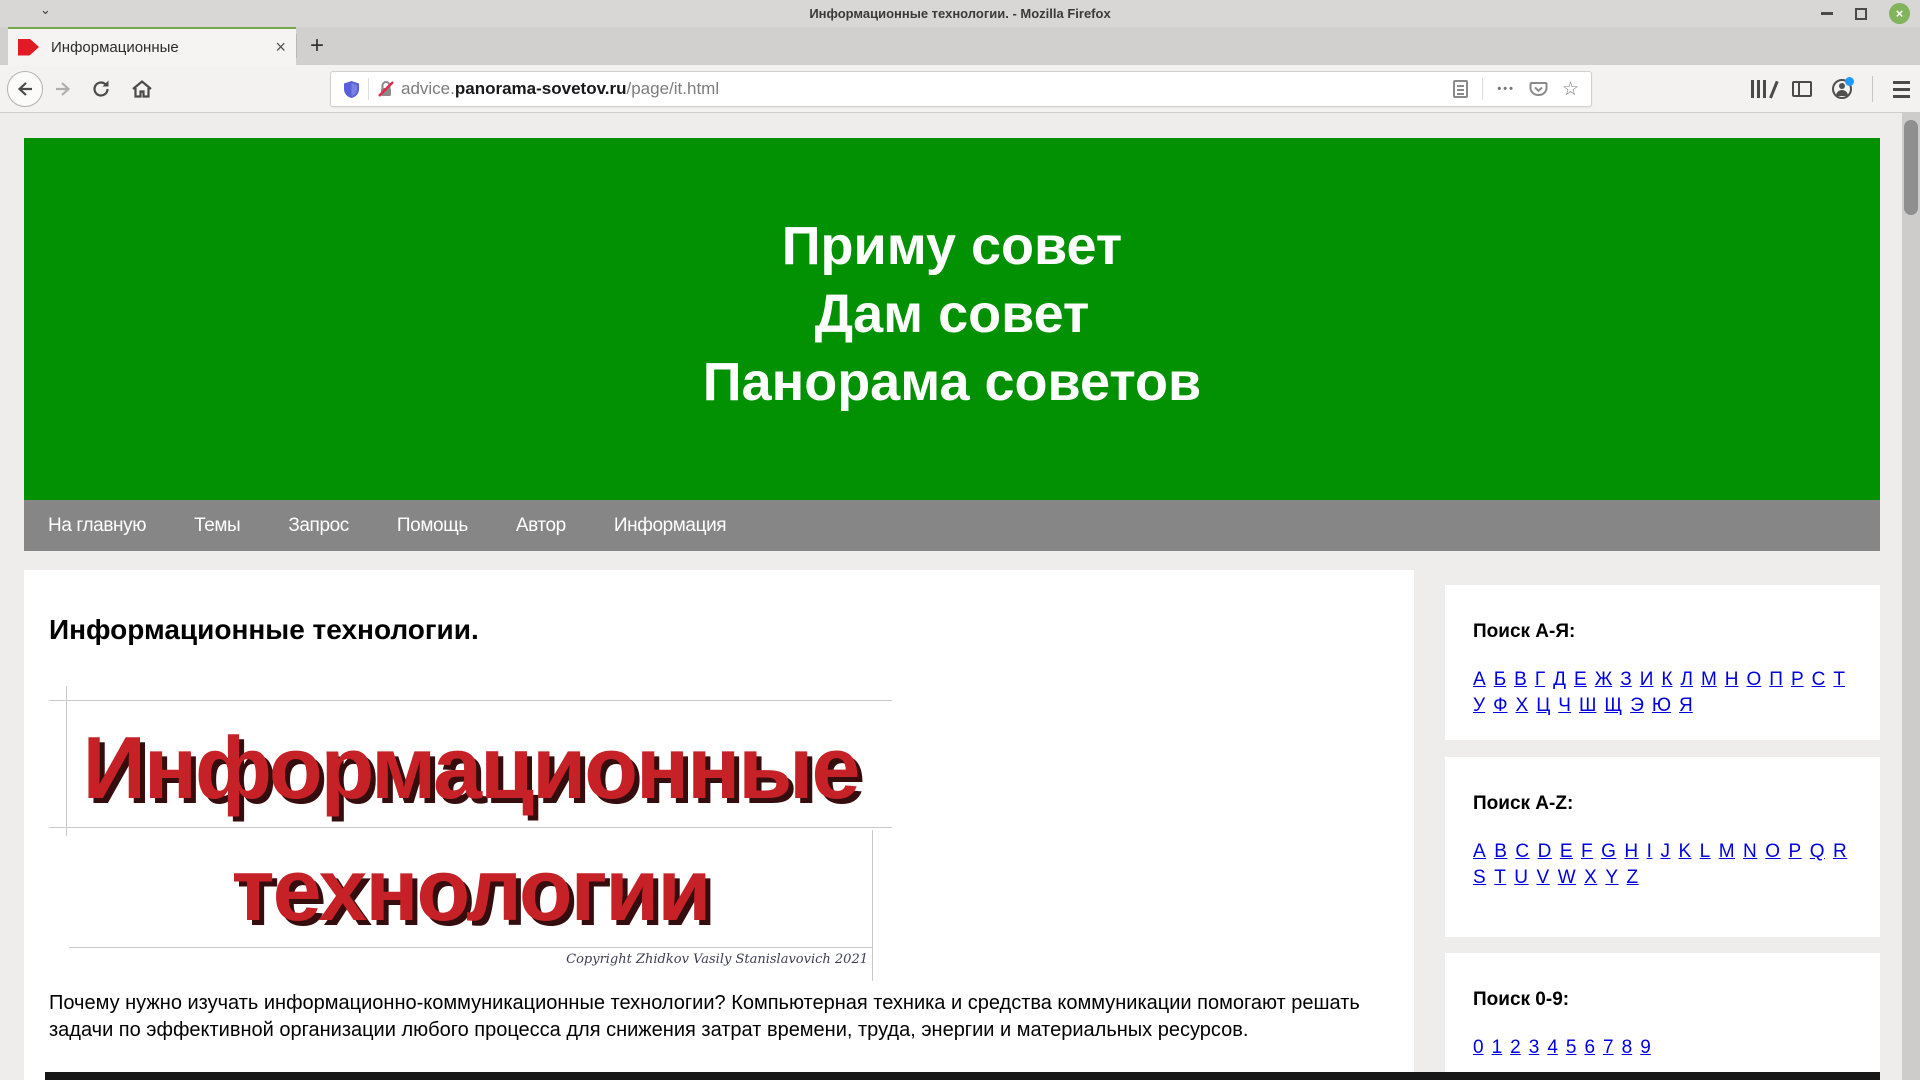  Describe the element at coordinates (1461, 89) in the screenshot. I see `reader-mode-icon` at that location.